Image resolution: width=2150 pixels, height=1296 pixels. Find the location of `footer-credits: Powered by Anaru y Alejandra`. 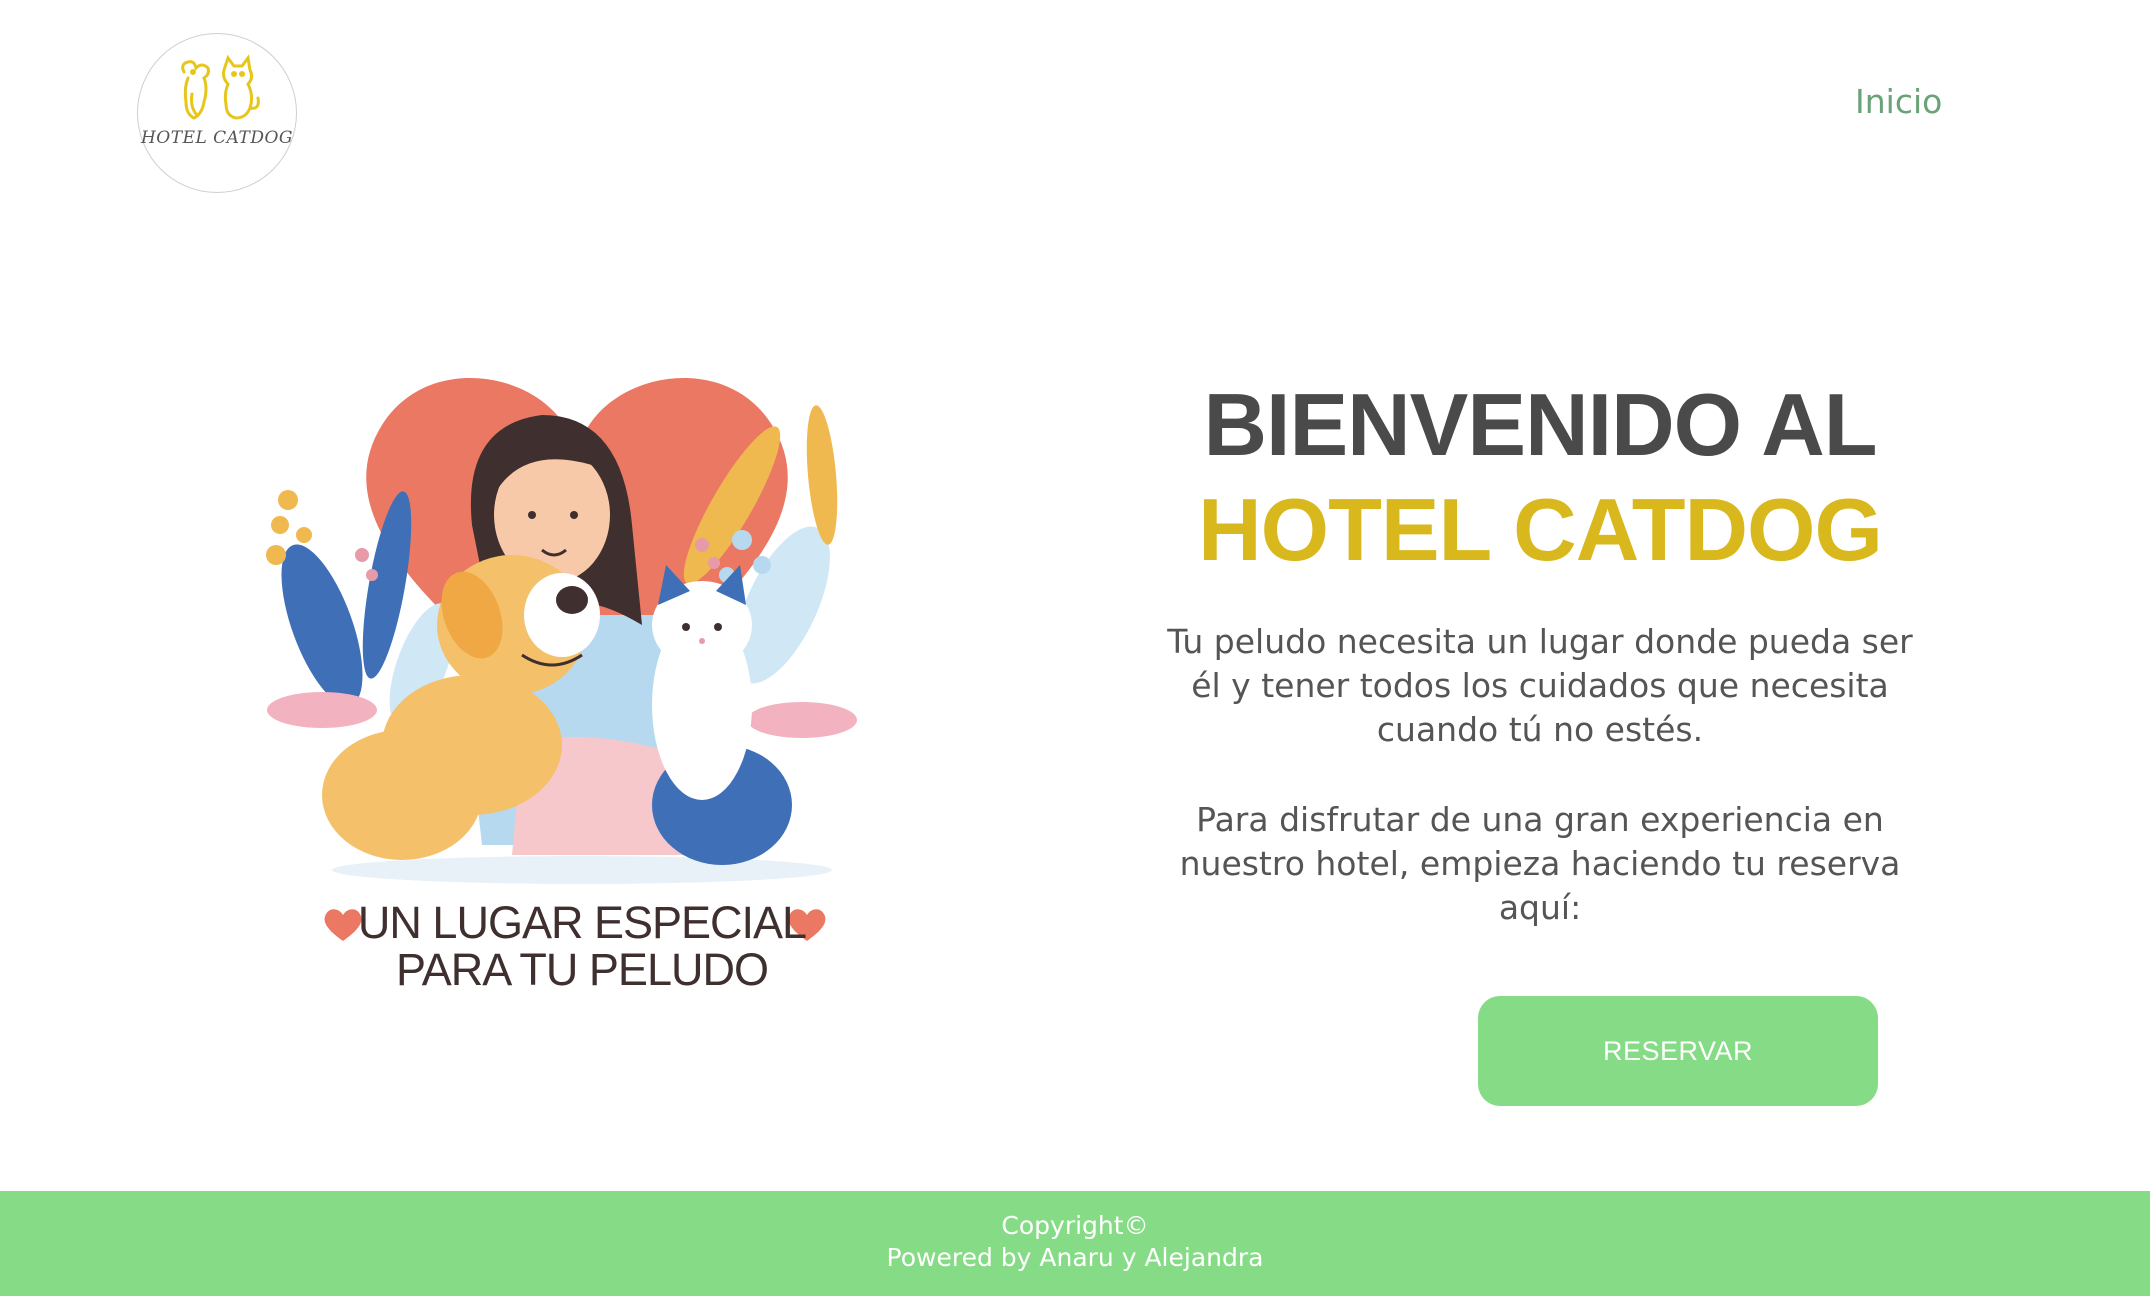

footer-credits: Powered by Anaru y Alejandra is located at coordinates (1075, 1257).